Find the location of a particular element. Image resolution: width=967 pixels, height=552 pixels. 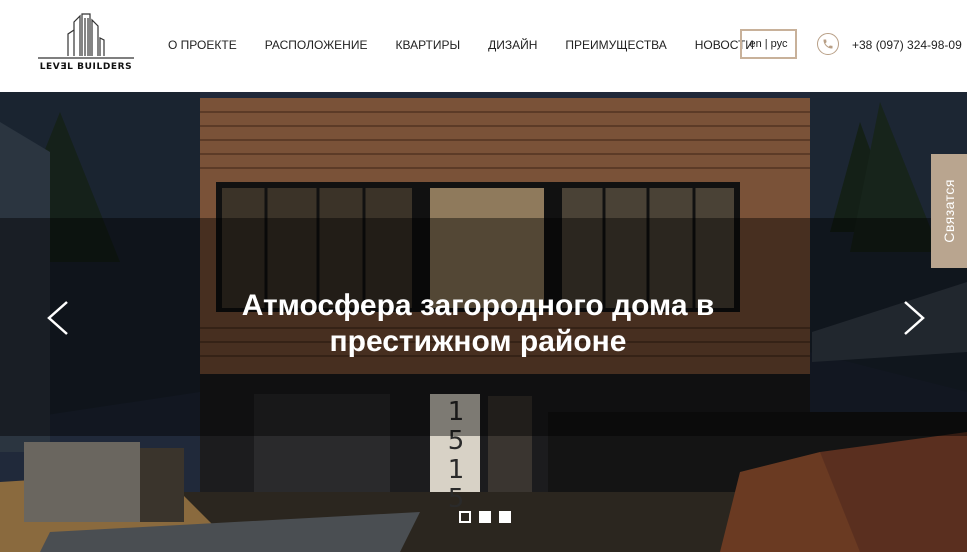

house-number-digit: 5 is located at coordinates (456, 499).